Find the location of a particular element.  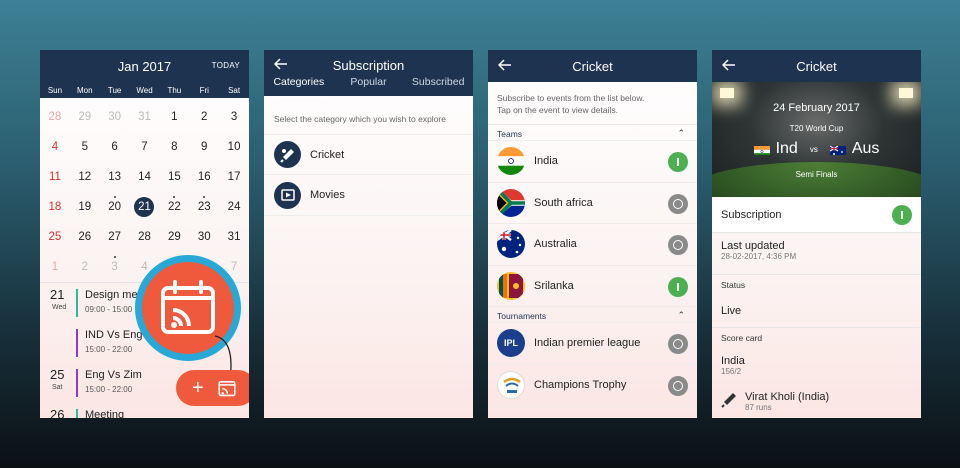

tab-popular: Popular is located at coordinates (369, 86).